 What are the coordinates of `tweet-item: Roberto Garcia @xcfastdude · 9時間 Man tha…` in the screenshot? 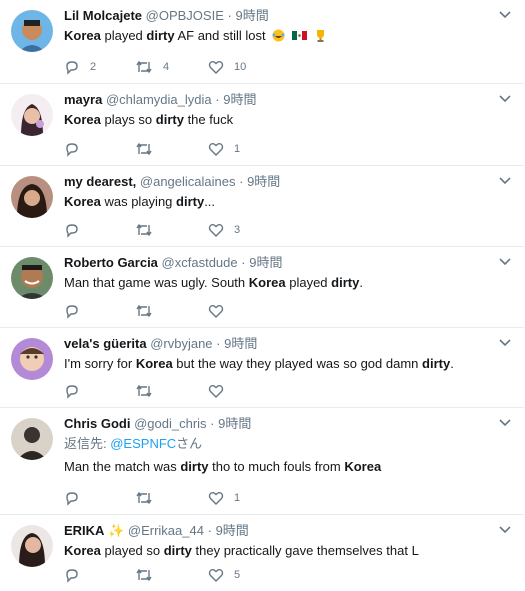 It's located at (262, 287).